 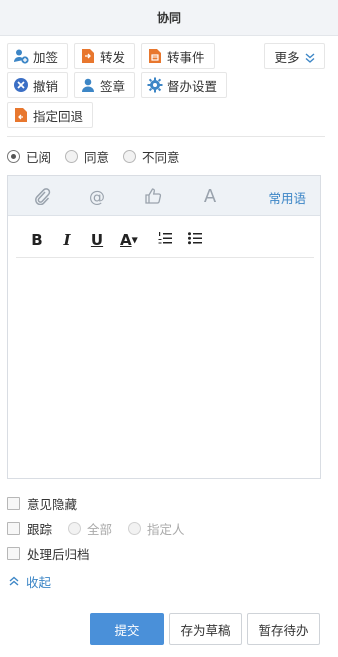 I want to click on assign-return-button: 指定回退, so click(x=50, y=115).